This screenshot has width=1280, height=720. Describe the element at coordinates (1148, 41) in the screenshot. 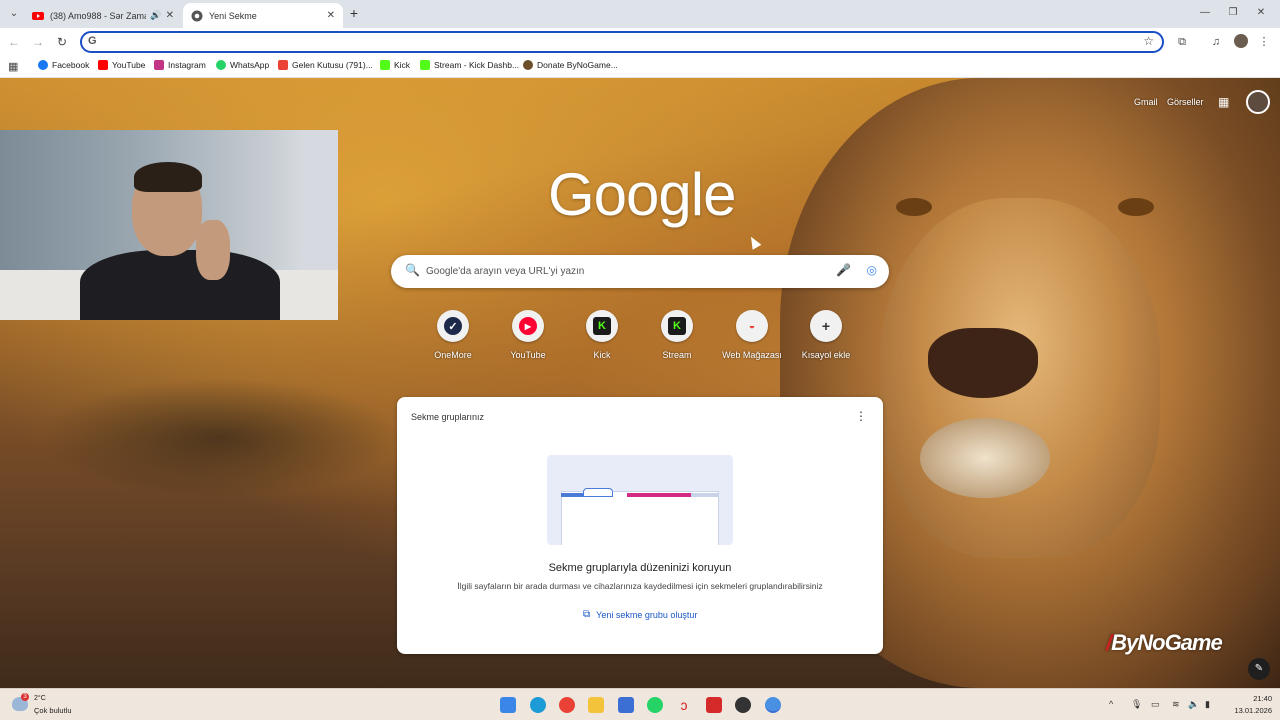

I see `bookmark-star-icon: ☆` at that location.